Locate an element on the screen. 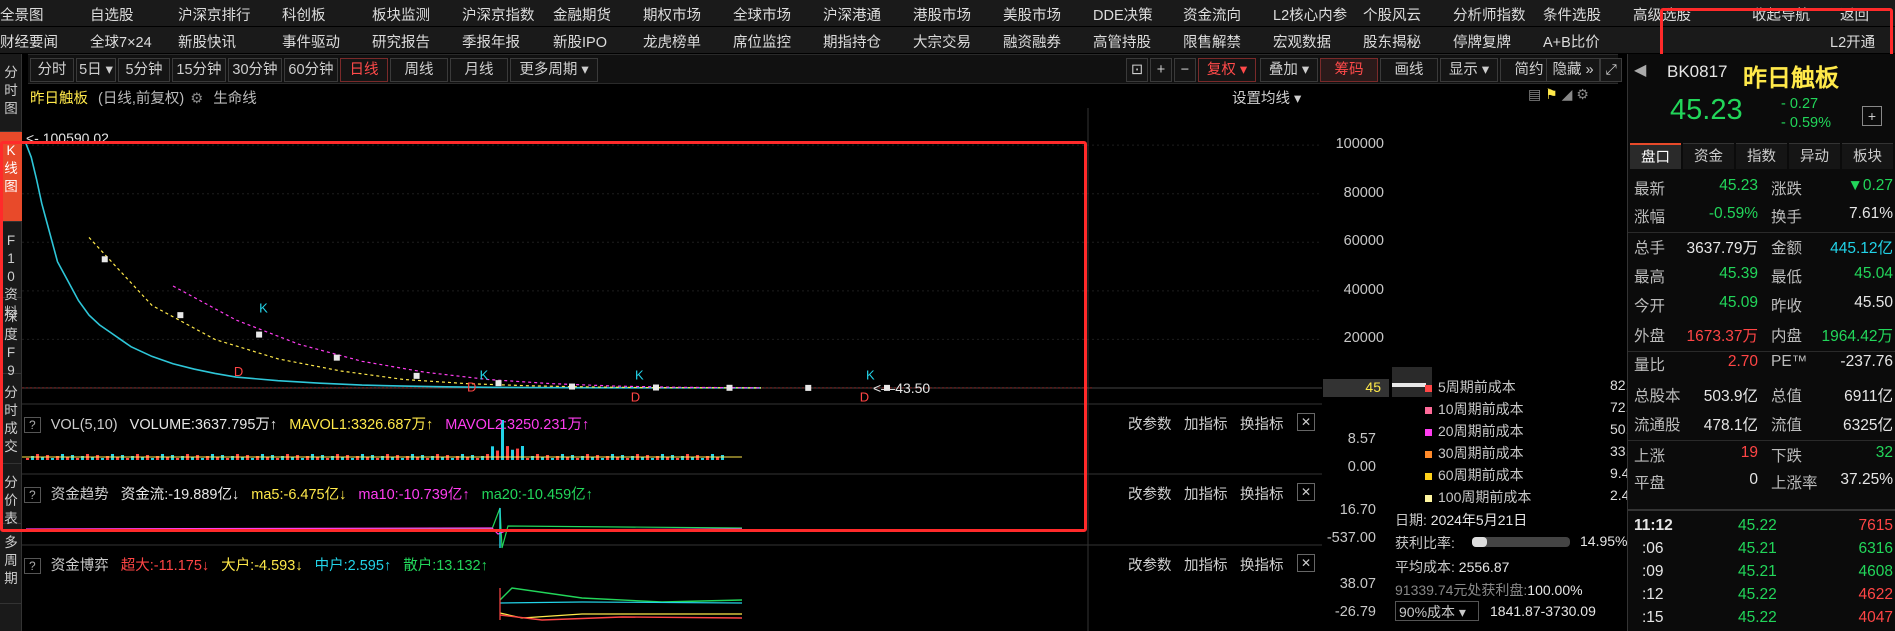 The image size is (1895, 631). menu-item: 沪深京指数 is located at coordinates (498, 14).